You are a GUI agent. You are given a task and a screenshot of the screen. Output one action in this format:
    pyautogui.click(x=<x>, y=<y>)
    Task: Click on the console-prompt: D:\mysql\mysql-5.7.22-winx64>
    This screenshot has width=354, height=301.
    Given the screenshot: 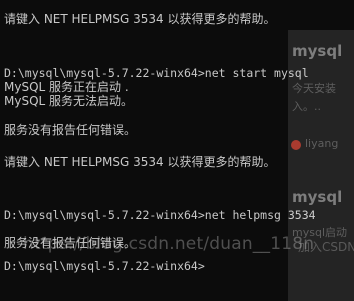 What is the action you would take?
    pyautogui.click(x=104, y=266)
    